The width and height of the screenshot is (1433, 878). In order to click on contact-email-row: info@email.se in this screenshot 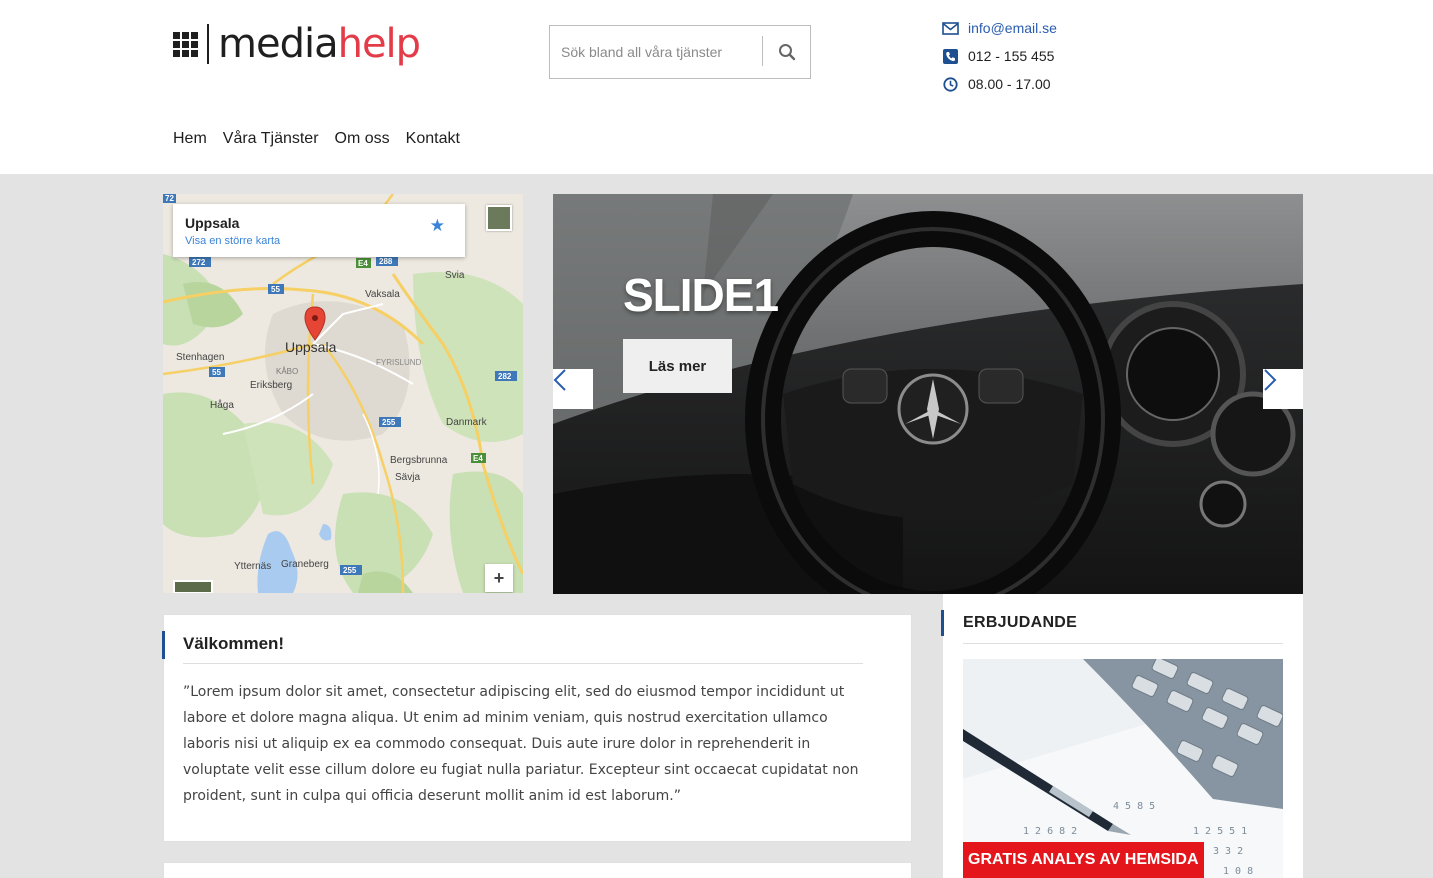, I will do `click(999, 28)`.